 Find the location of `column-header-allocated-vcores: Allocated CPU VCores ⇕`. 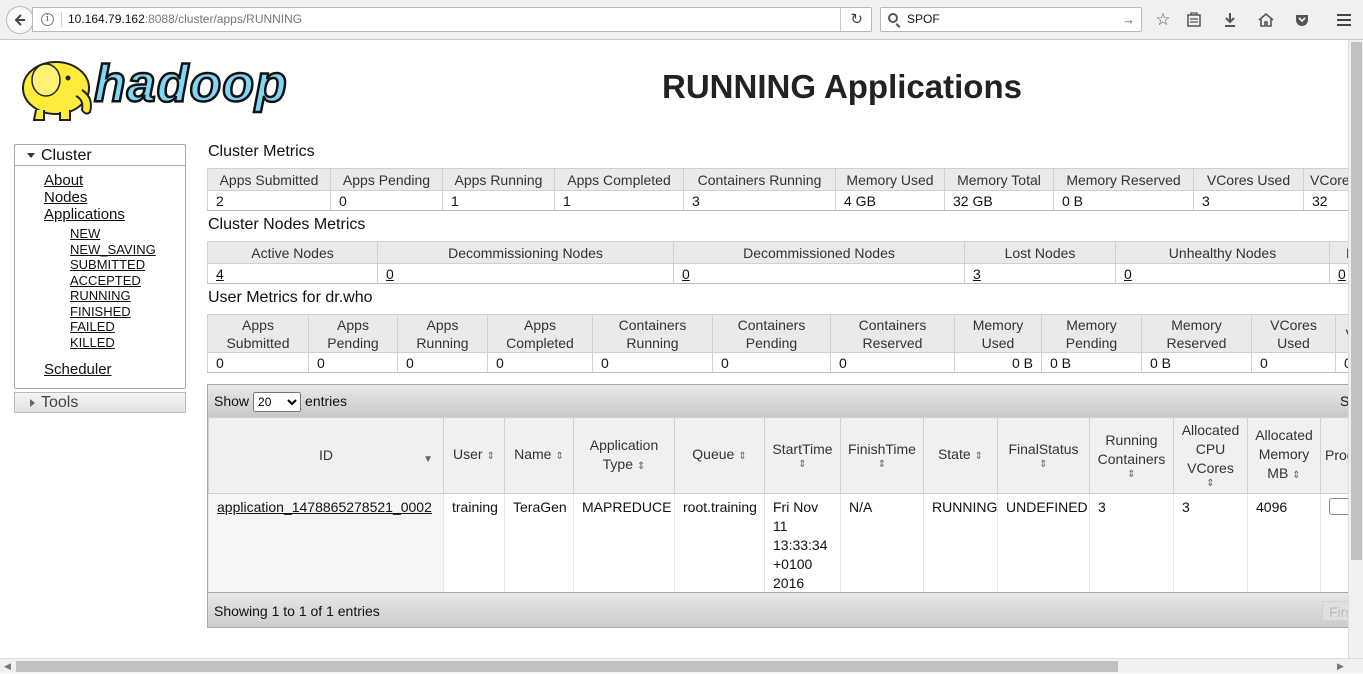

column-header-allocated-vcores: Allocated CPU VCores ⇕ is located at coordinates (1210, 455).